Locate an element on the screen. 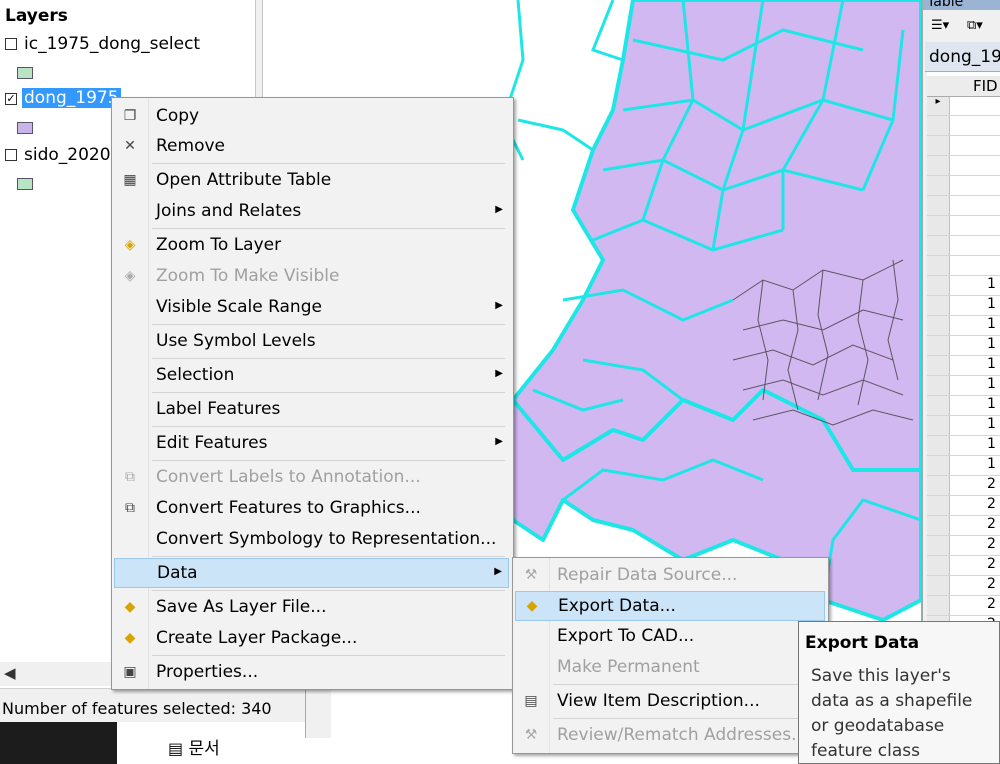 The image size is (1000, 764). toc-horizontal-scrollbar: ◀ is located at coordinates (60, 674).